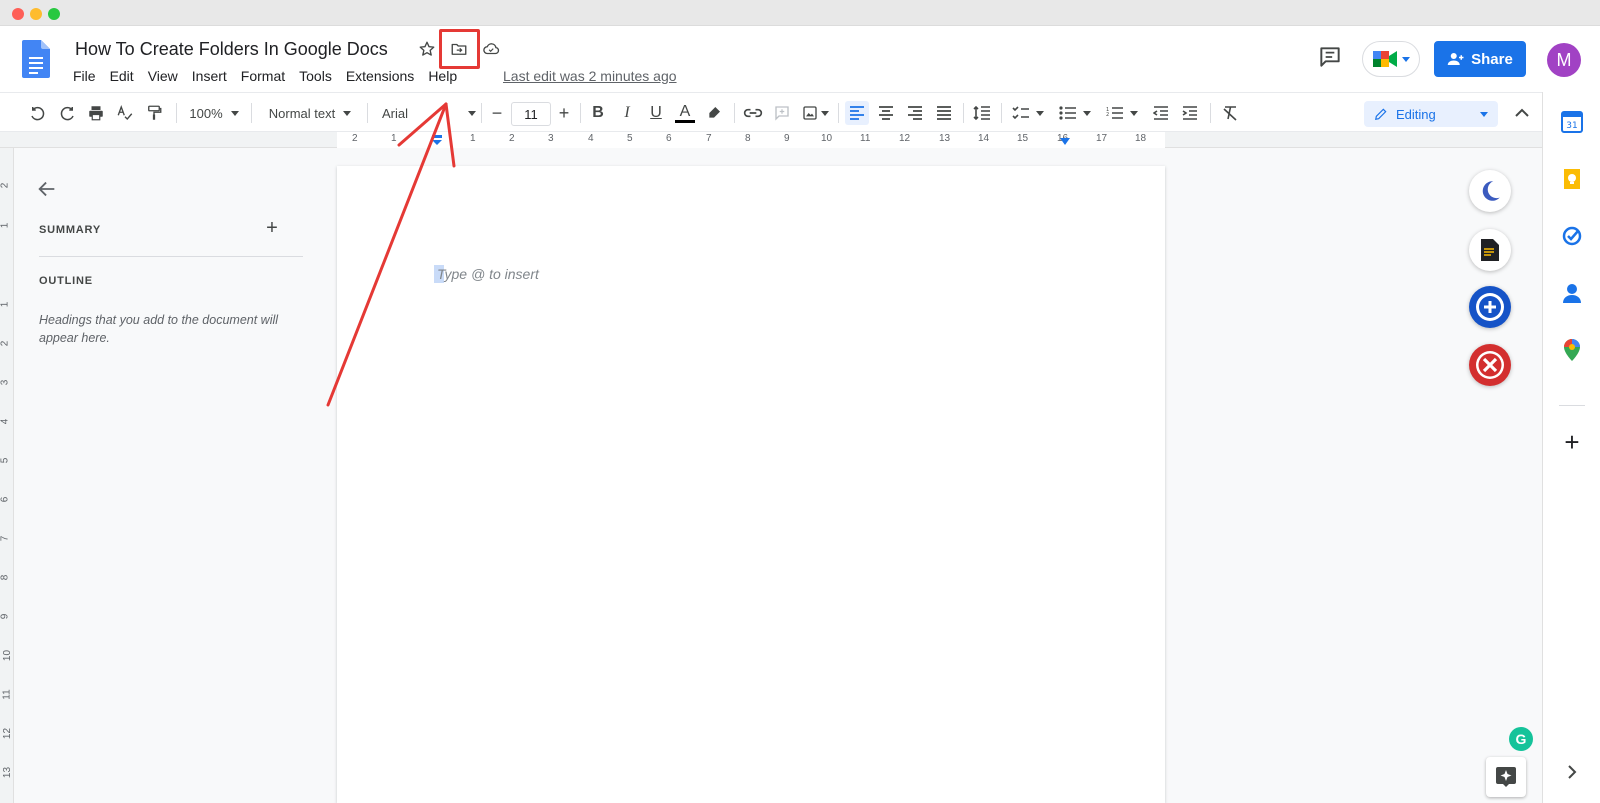 This screenshot has width=1600, height=803. What do you see at coordinates (213, 76) in the screenshot?
I see `menu-insert: Insert` at bounding box center [213, 76].